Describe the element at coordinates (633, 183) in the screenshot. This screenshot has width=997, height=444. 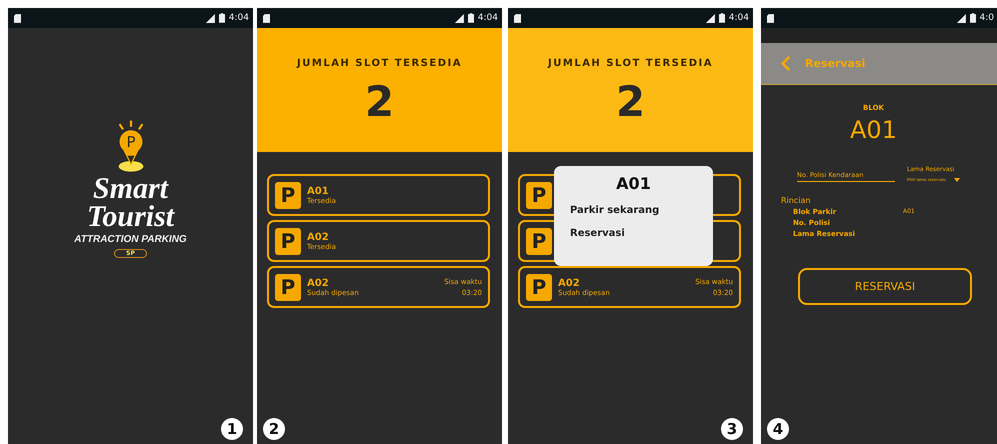
I see `dialog-title: A01` at that location.